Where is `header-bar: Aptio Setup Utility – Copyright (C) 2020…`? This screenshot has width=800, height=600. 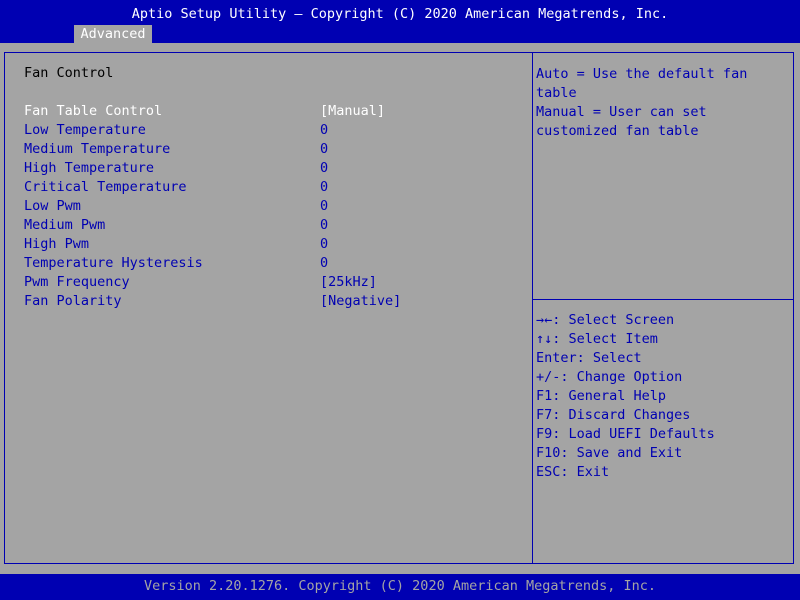 header-bar: Aptio Setup Utility – Copyright (C) 2020… is located at coordinates (400, 21).